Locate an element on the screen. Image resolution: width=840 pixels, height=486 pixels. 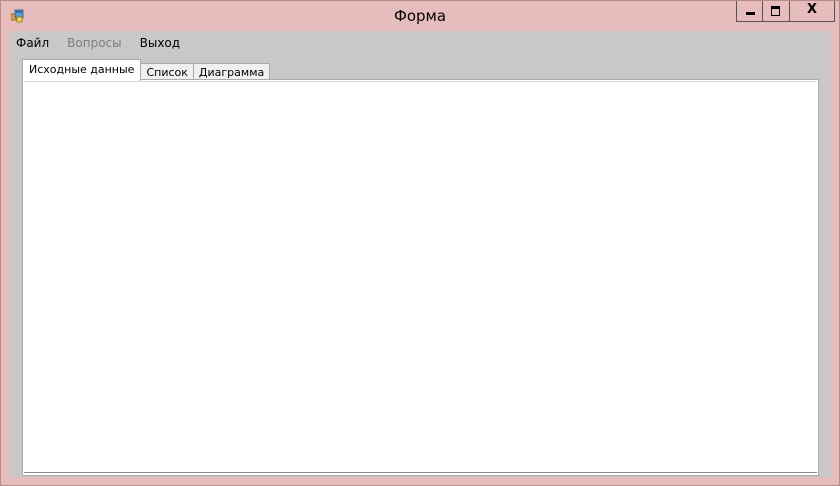
close-button: X is located at coordinates (812, 11).